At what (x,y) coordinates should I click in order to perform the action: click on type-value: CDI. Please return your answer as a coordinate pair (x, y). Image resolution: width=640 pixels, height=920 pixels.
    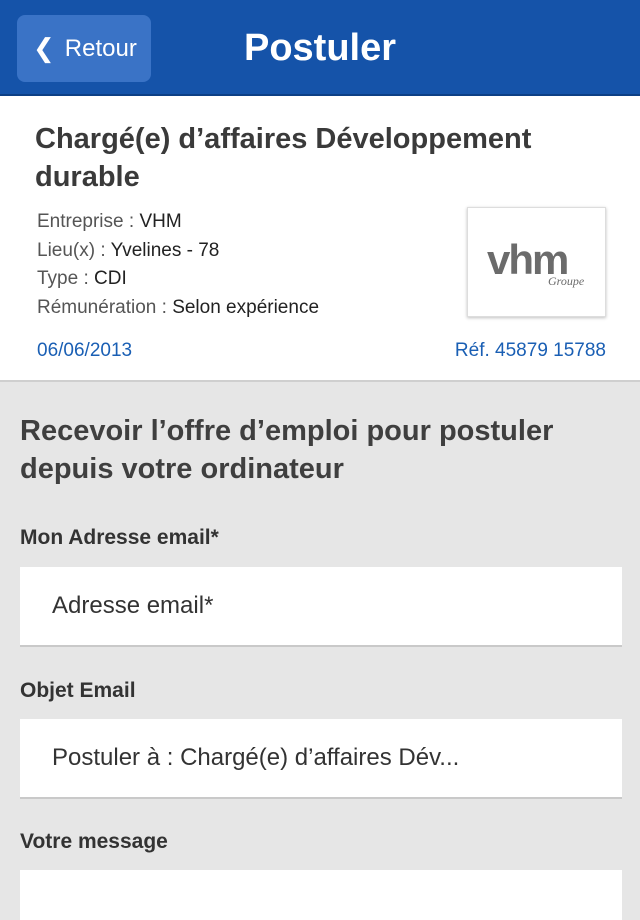
    Looking at the image, I should click on (110, 278).